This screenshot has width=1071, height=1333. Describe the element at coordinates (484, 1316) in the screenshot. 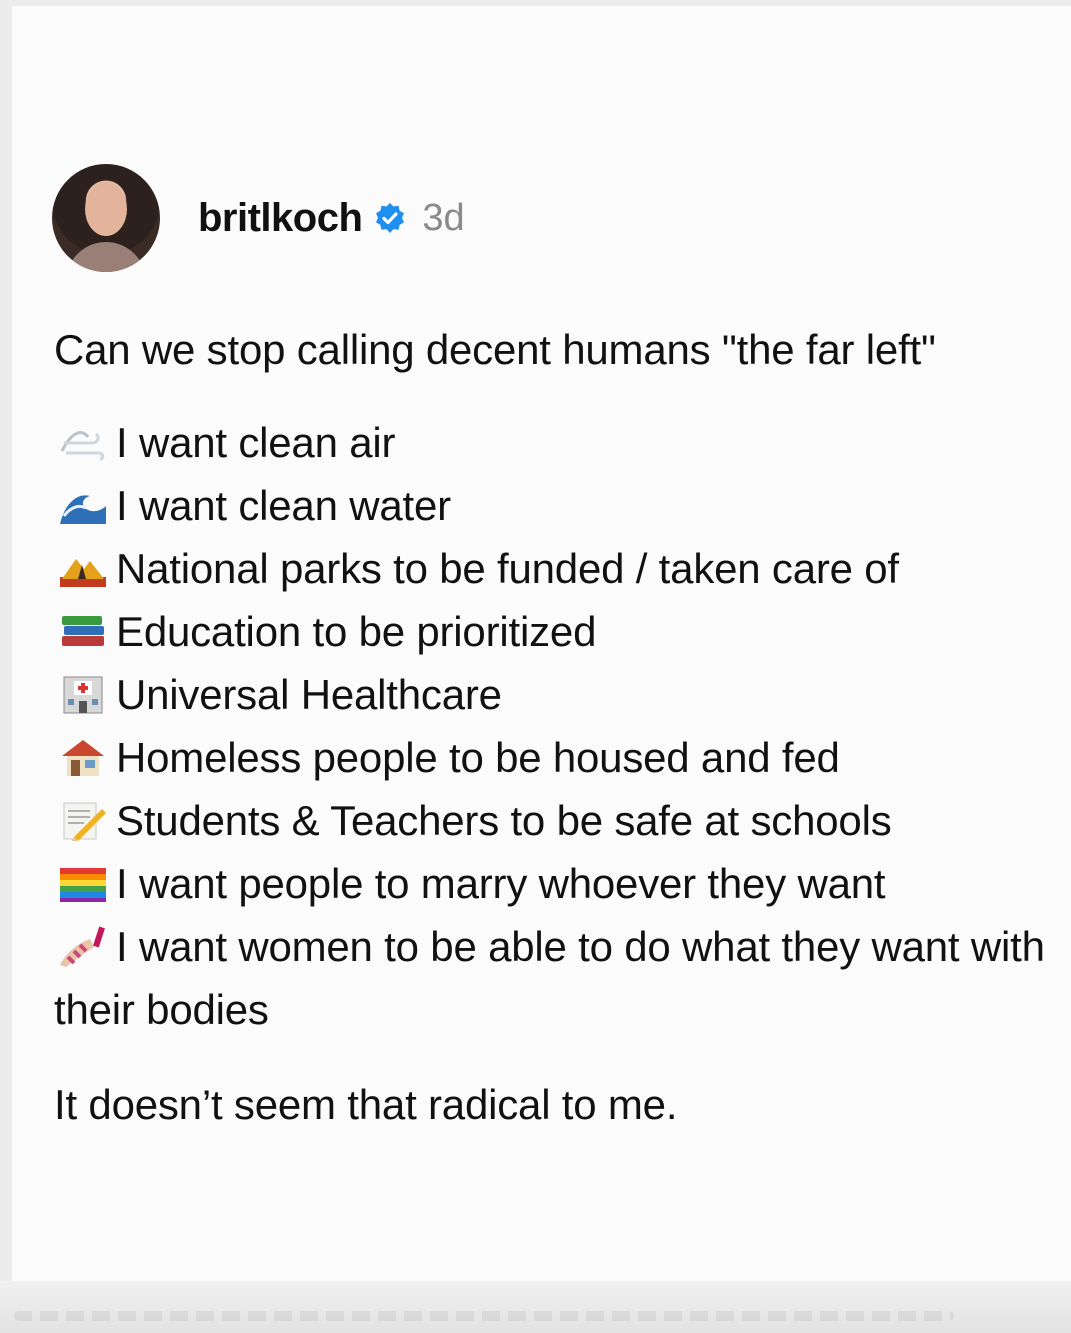

I see `blurred-text` at that location.